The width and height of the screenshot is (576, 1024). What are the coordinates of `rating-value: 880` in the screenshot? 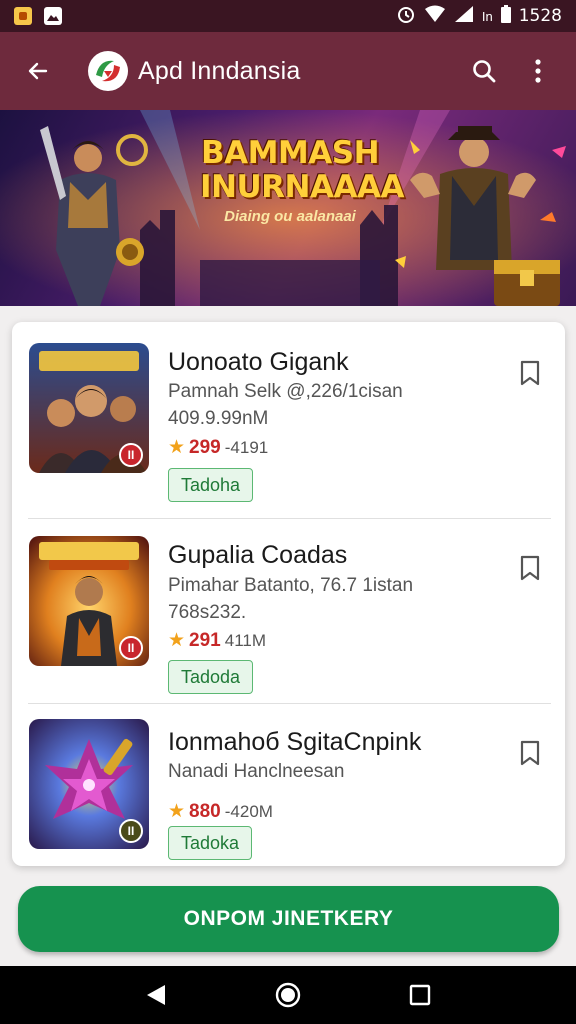 It's located at (205, 811).